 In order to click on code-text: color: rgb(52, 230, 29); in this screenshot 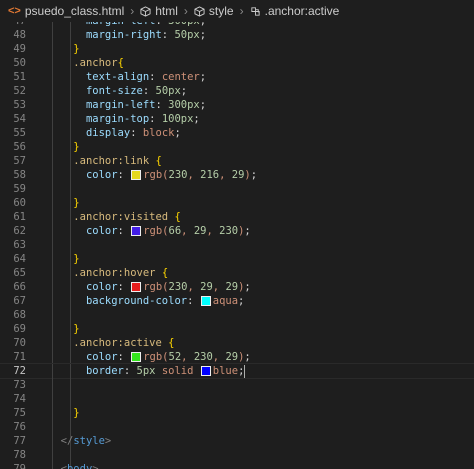, I will do `click(168, 357)`.